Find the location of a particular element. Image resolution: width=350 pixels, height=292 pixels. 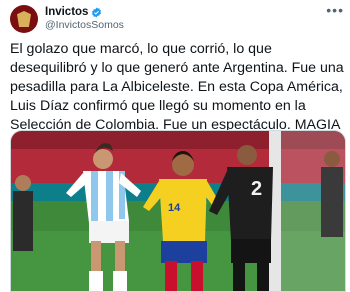

display-name: Invictos is located at coordinates (66, 12).